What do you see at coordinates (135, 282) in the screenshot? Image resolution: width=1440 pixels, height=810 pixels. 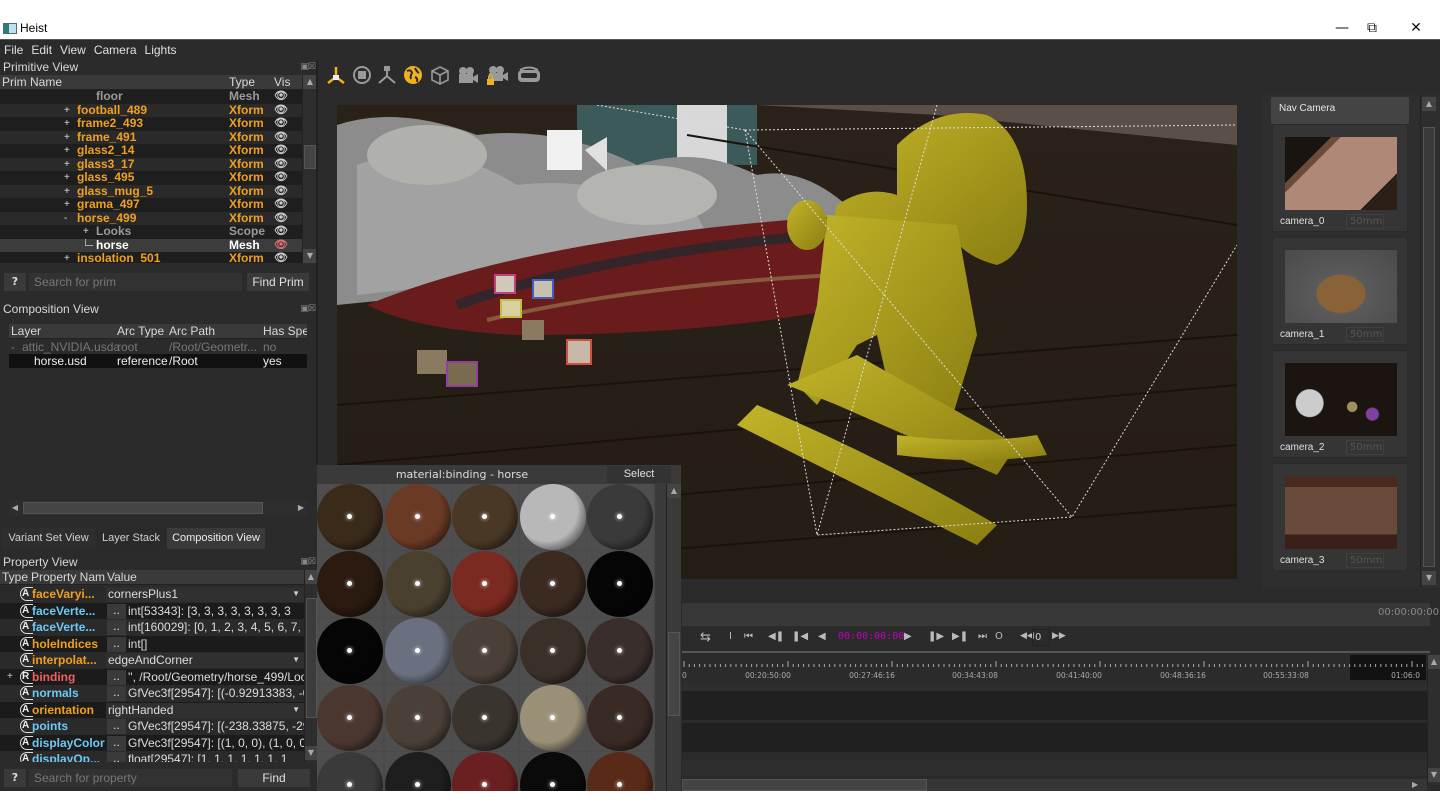 I see `prim-search-input: Search for prim` at bounding box center [135, 282].